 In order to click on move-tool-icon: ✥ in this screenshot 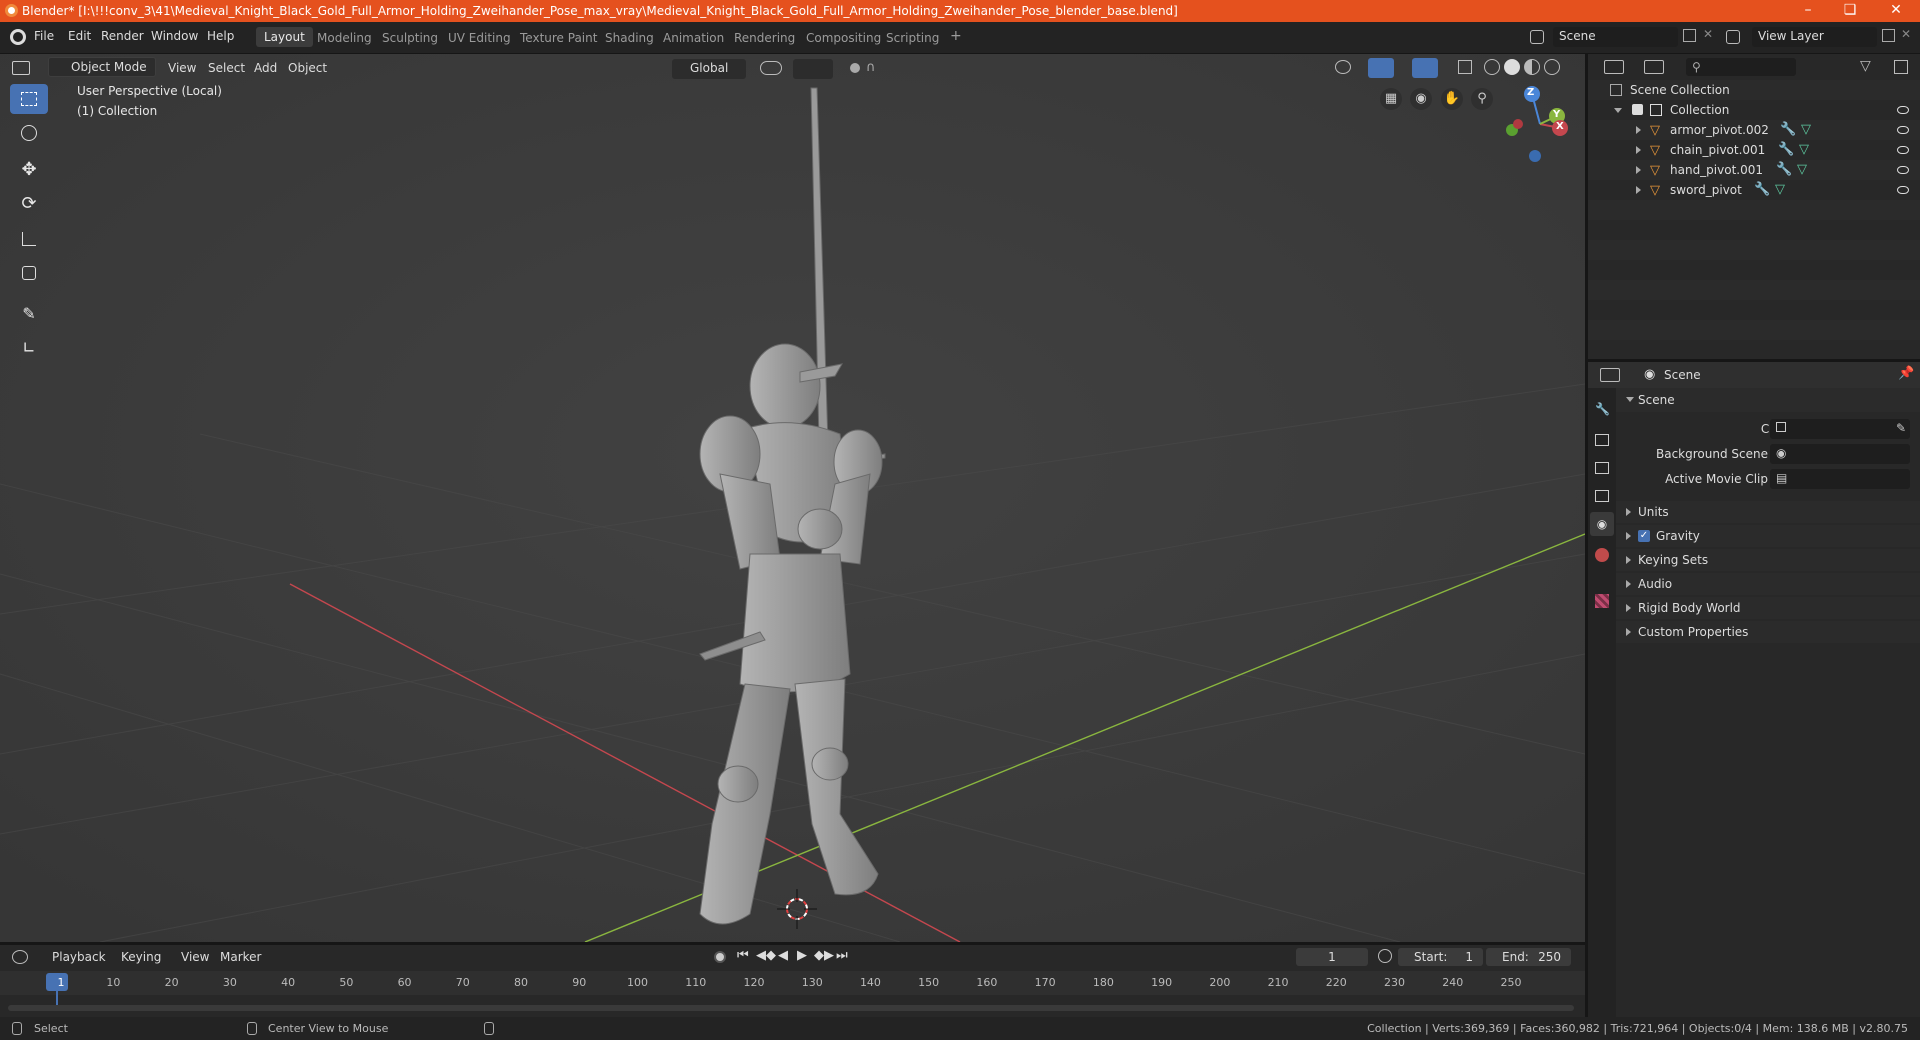, I will do `click(29, 169)`.